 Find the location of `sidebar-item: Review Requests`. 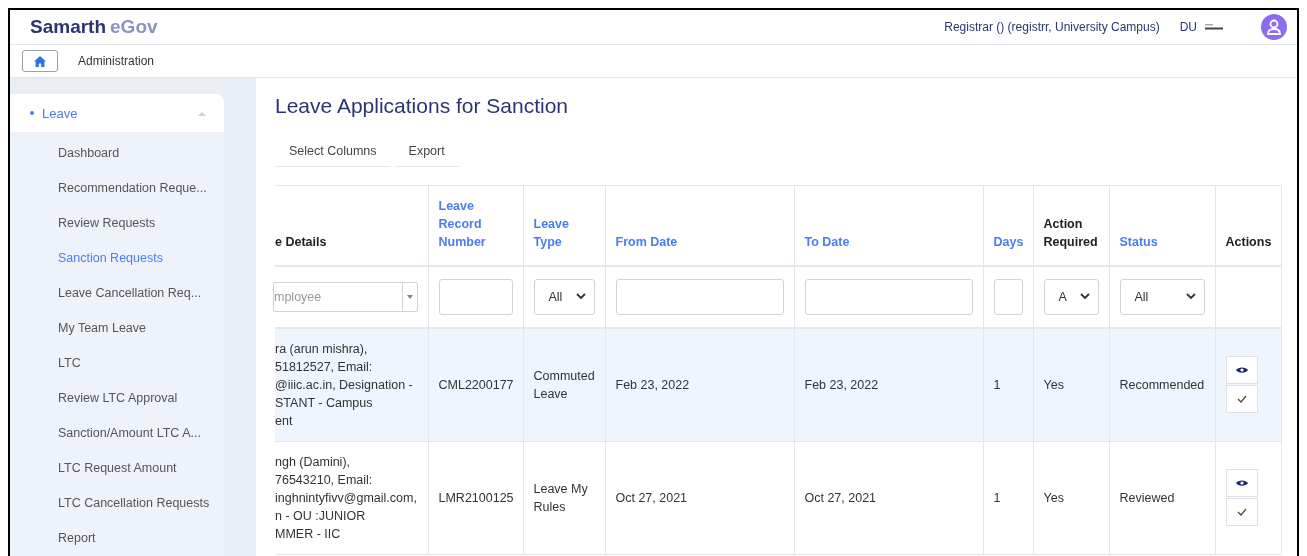

sidebar-item: Review Requests is located at coordinates (141, 223).